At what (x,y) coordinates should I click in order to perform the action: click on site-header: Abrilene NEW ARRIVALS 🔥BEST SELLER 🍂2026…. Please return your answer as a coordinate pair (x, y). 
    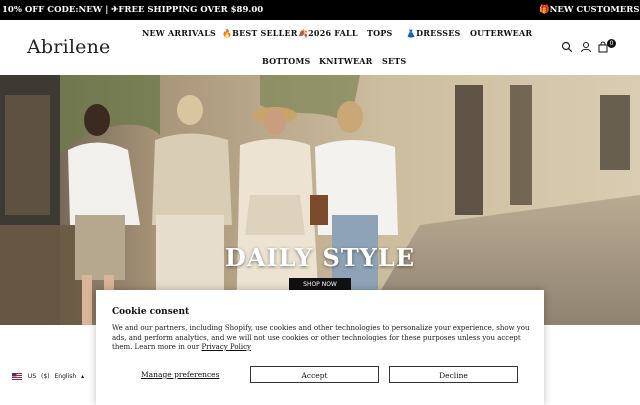
    Looking at the image, I should click on (320, 47).